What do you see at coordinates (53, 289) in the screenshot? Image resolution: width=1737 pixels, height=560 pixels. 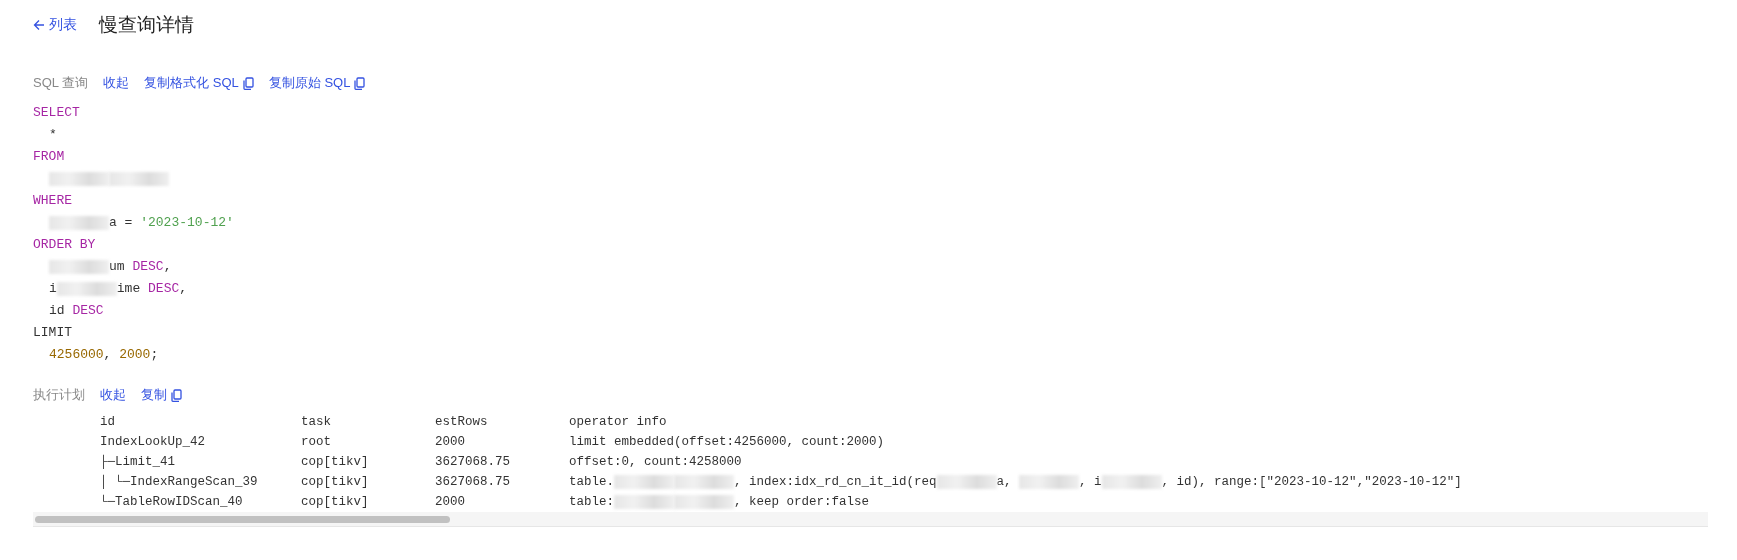 I see `code-text: i` at bounding box center [53, 289].